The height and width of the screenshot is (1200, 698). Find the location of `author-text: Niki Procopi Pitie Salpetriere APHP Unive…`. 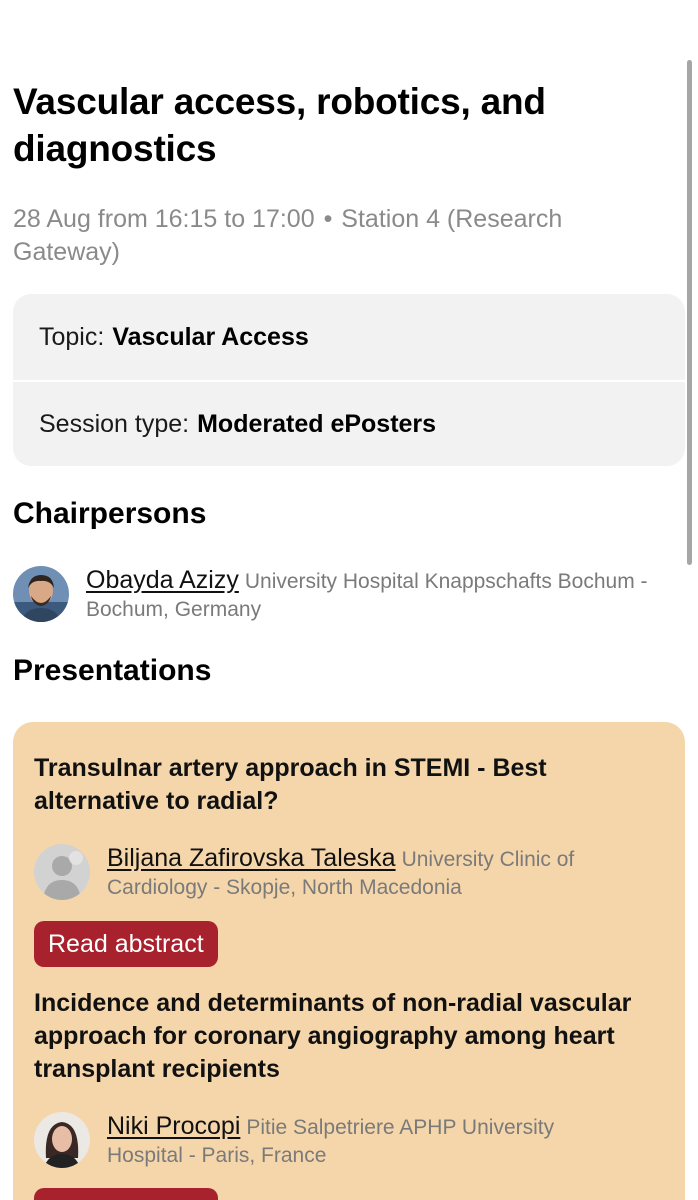

author-text: Niki Procopi Pitie Salpetriere APHP Unive… is located at coordinates (370, 1141).